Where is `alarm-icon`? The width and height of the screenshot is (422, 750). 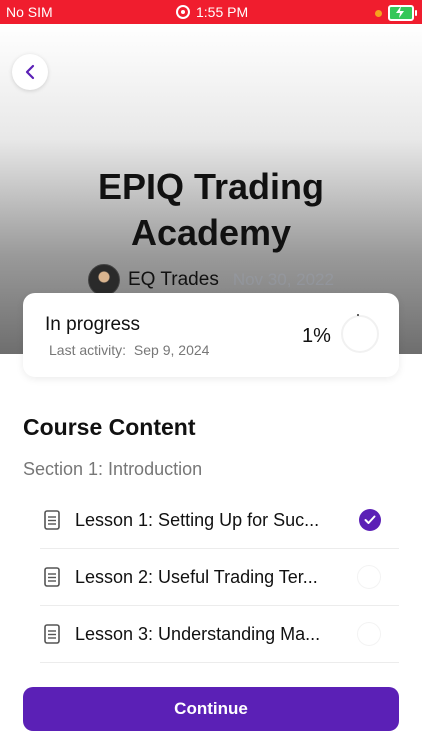
alarm-icon is located at coordinates (183, 12).